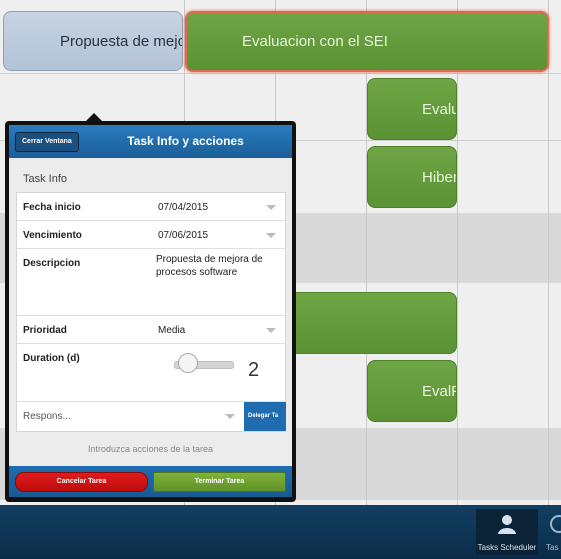 The image size is (561, 559). What do you see at coordinates (183, 207) in the screenshot?
I see `start-date-value: 07/04/2015` at bounding box center [183, 207].